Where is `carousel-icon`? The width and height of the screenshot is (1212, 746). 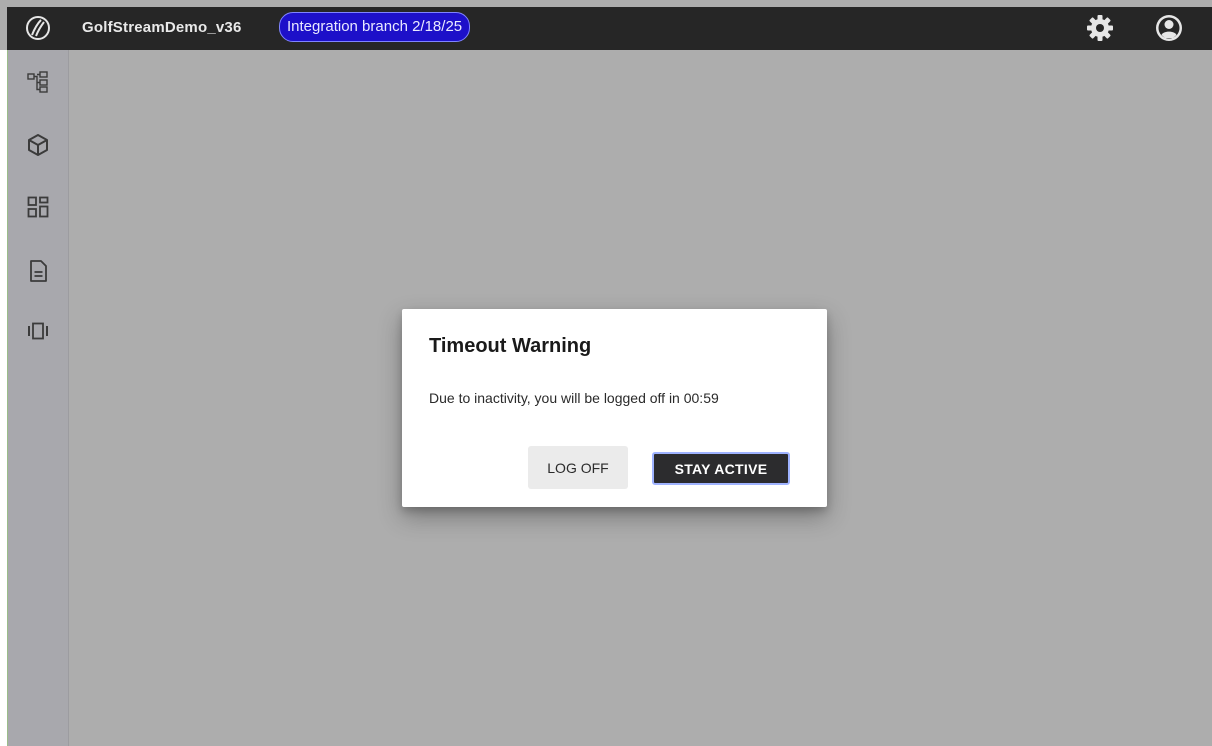 carousel-icon is located at coordinates (38, 331).